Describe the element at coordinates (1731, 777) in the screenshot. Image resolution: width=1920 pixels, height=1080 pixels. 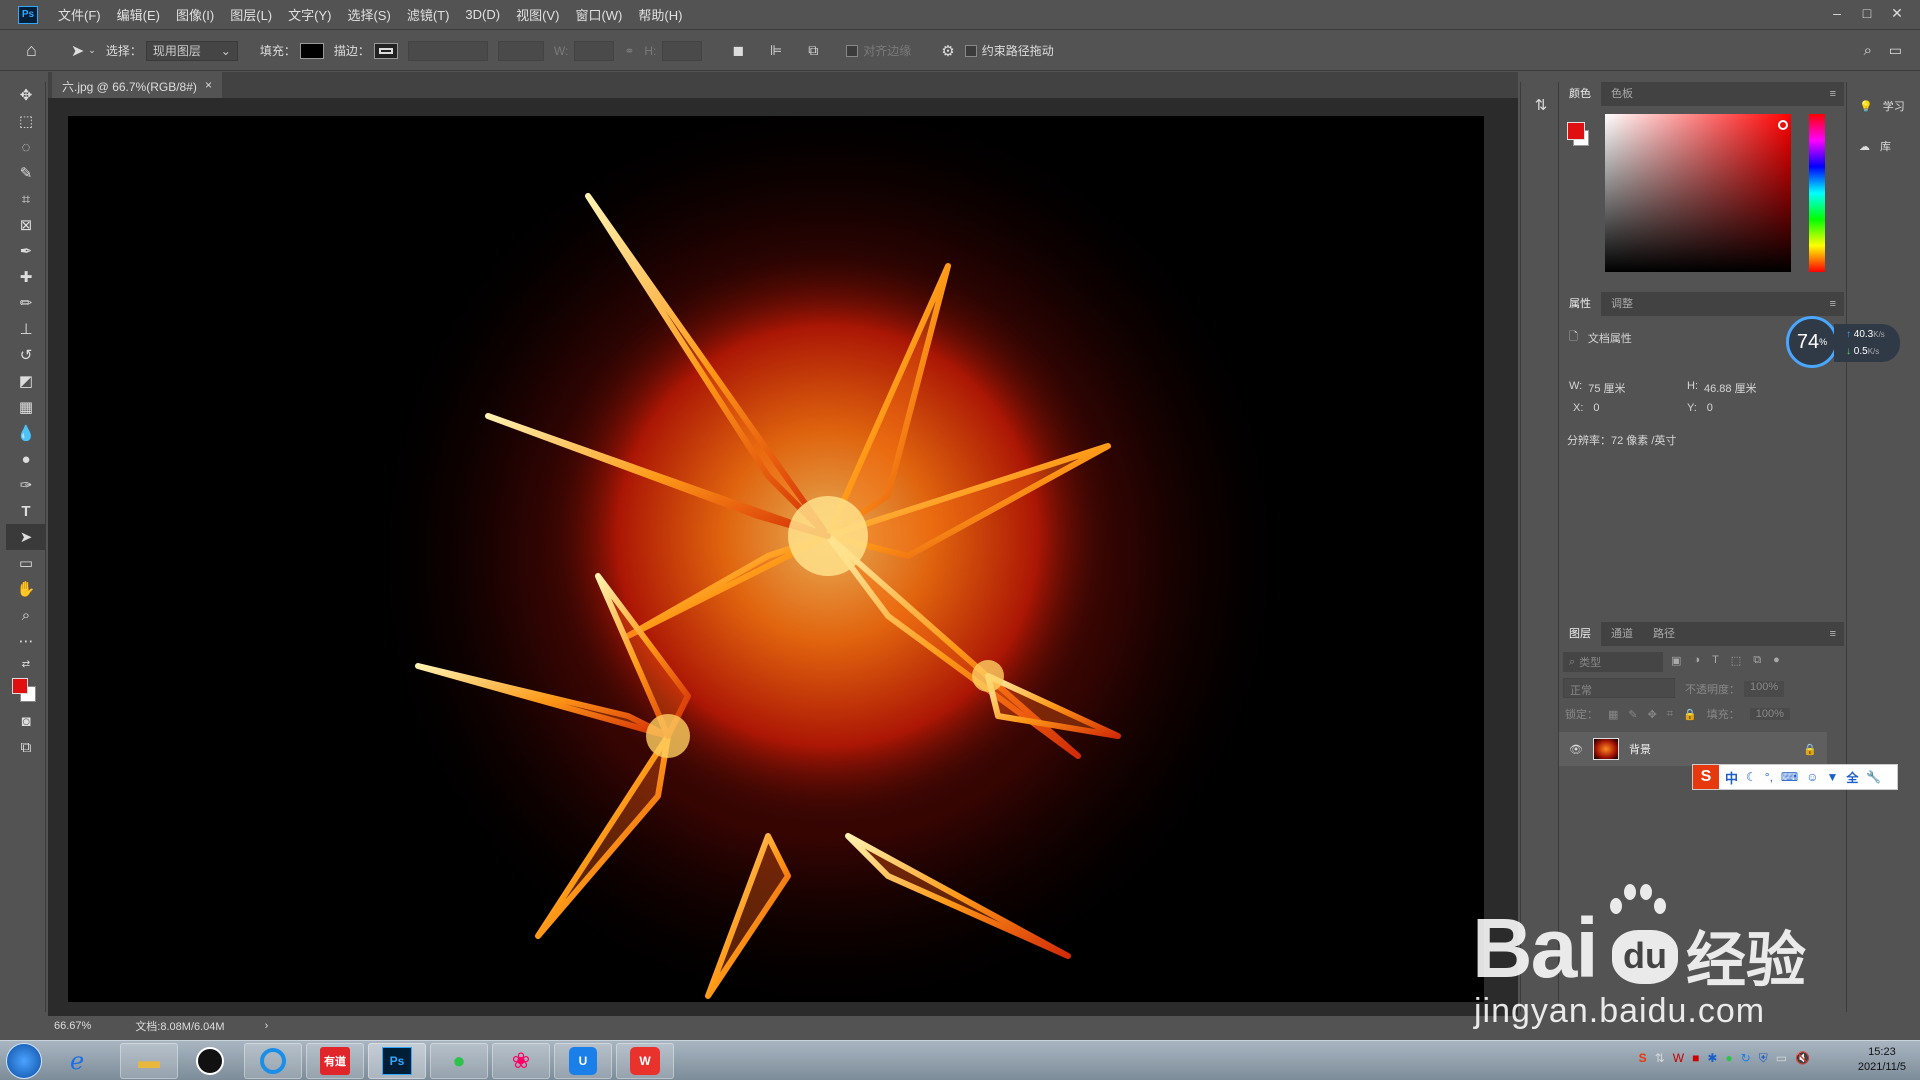
I see `ime-mode: 中` at that location.